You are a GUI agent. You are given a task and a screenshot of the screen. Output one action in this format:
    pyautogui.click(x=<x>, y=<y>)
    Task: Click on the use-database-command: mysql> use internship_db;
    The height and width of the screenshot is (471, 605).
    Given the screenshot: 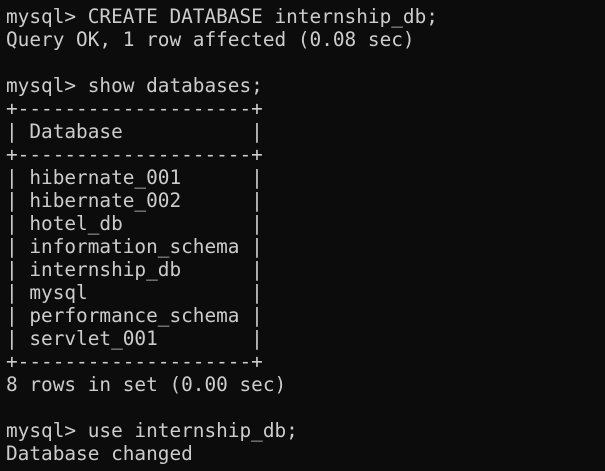 What is the action you would take?
    pyautogui.click(x=152, y=430)
    